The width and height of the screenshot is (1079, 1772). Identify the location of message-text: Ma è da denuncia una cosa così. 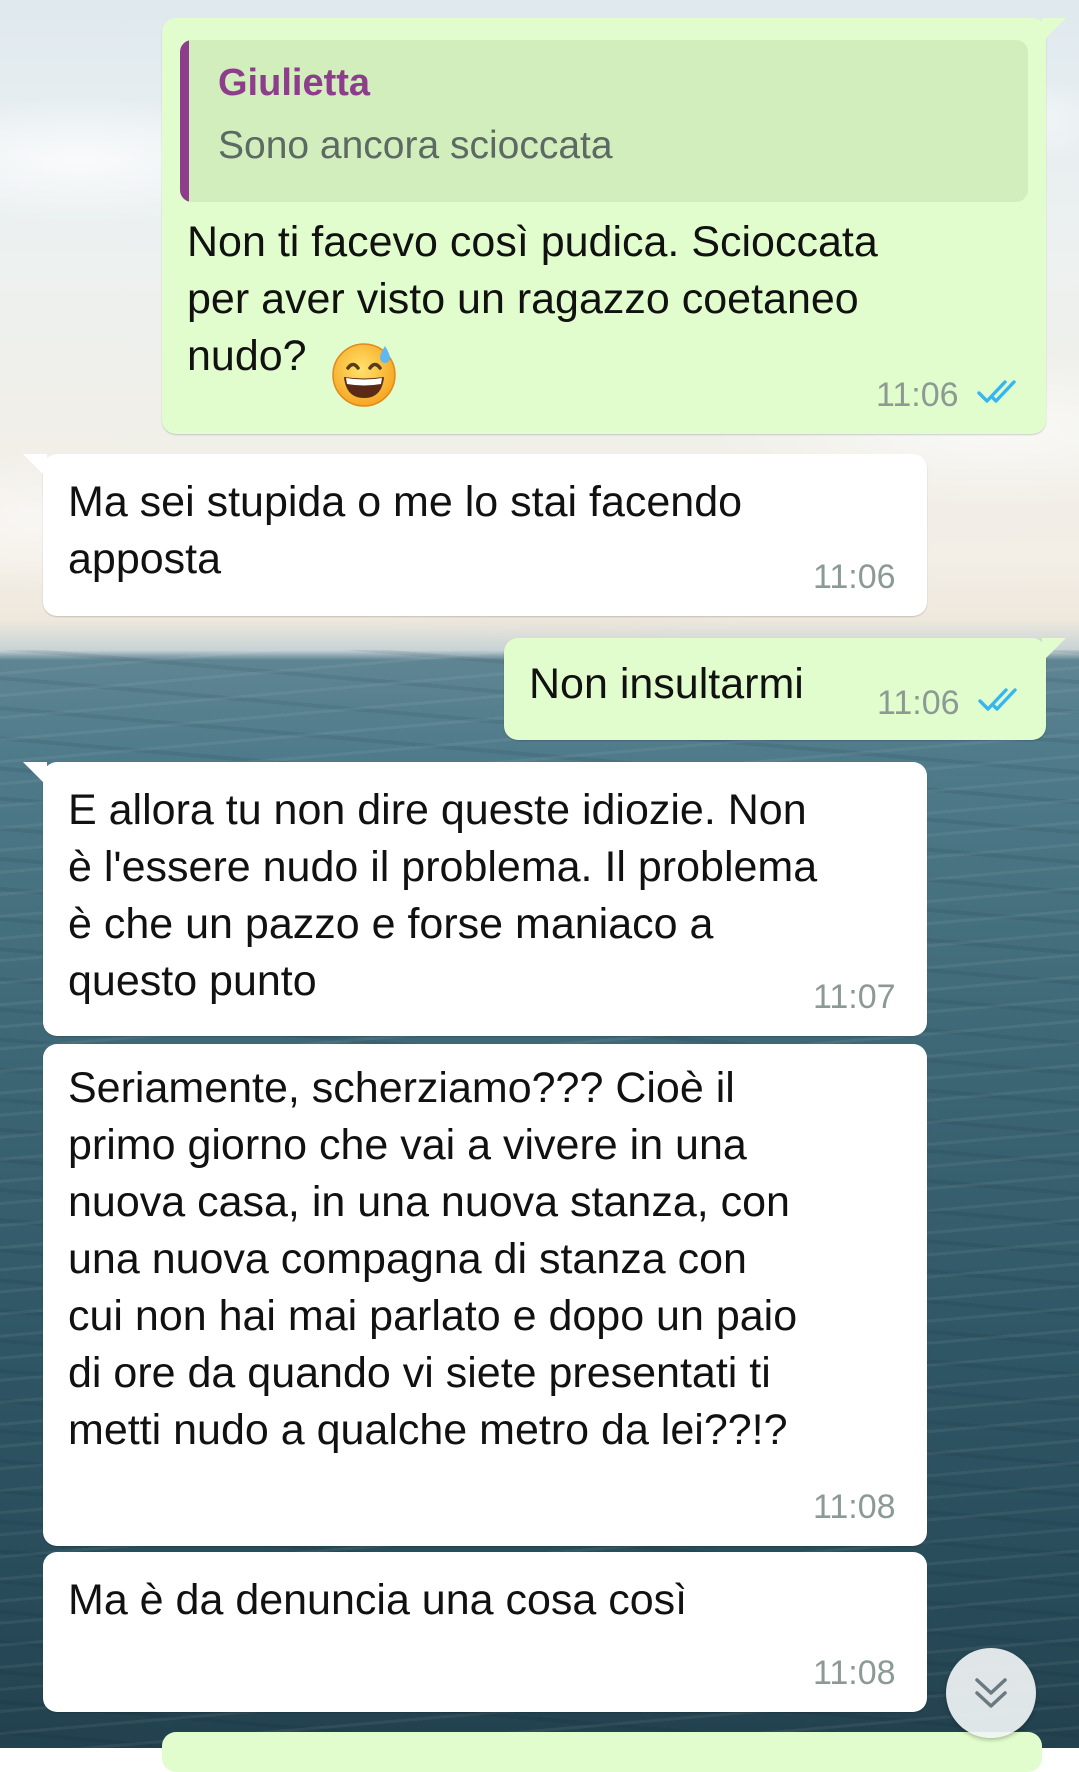
(378, 1600).